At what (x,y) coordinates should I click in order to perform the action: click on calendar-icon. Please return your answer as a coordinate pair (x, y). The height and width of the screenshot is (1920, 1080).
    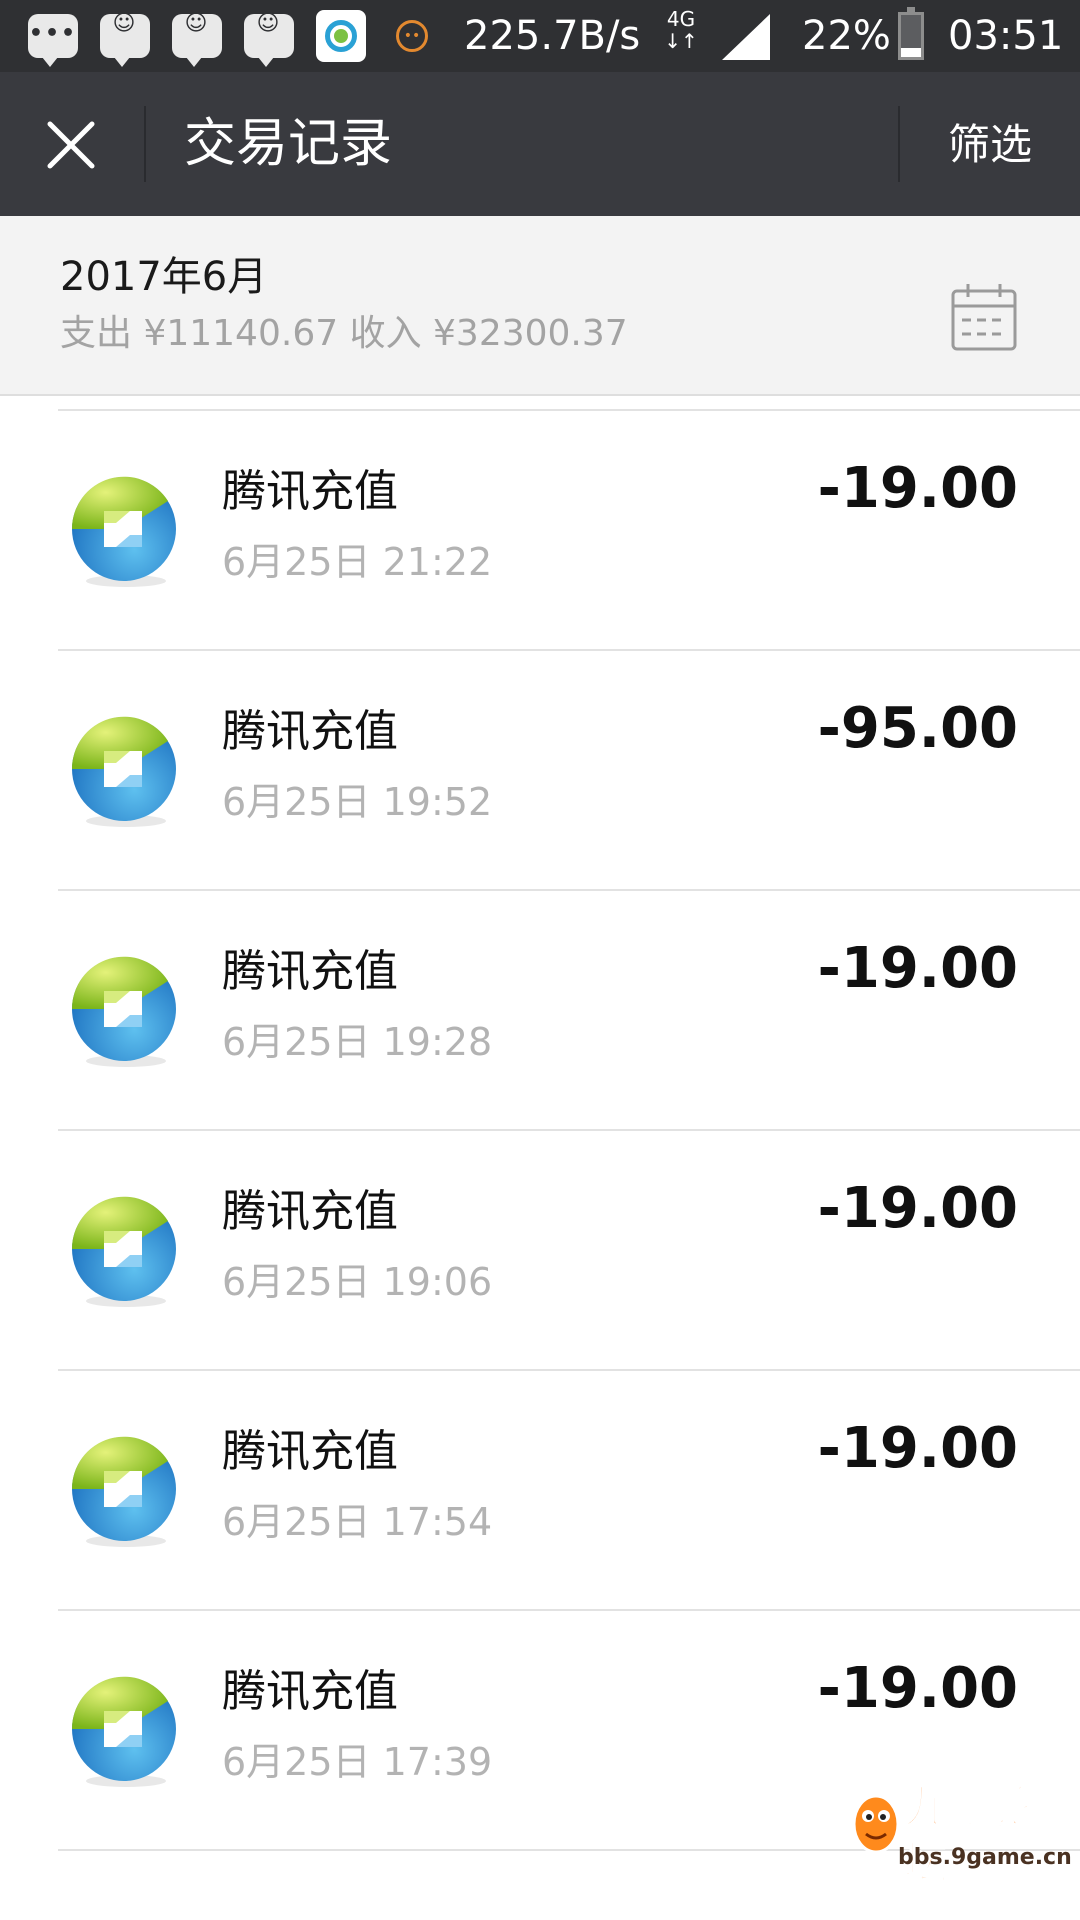
    Looking at the image, I should click on (984, 317).